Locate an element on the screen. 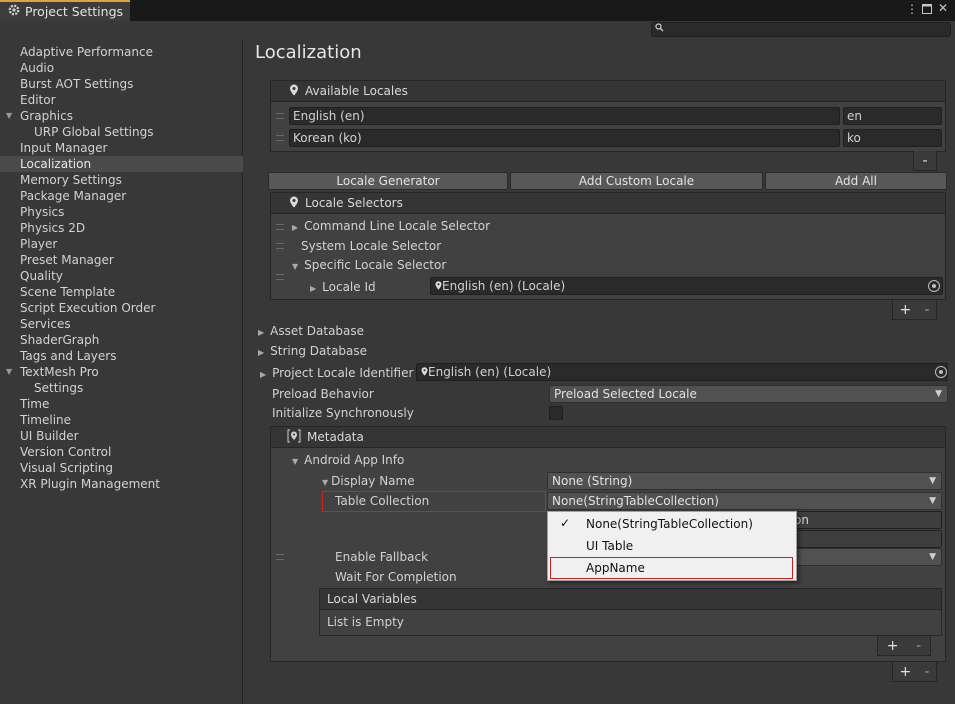 The width and height of the screenshot is (955, 704). sidebar-item-visual-scripting: Visual Scripting is located at coordinates (121, 468).